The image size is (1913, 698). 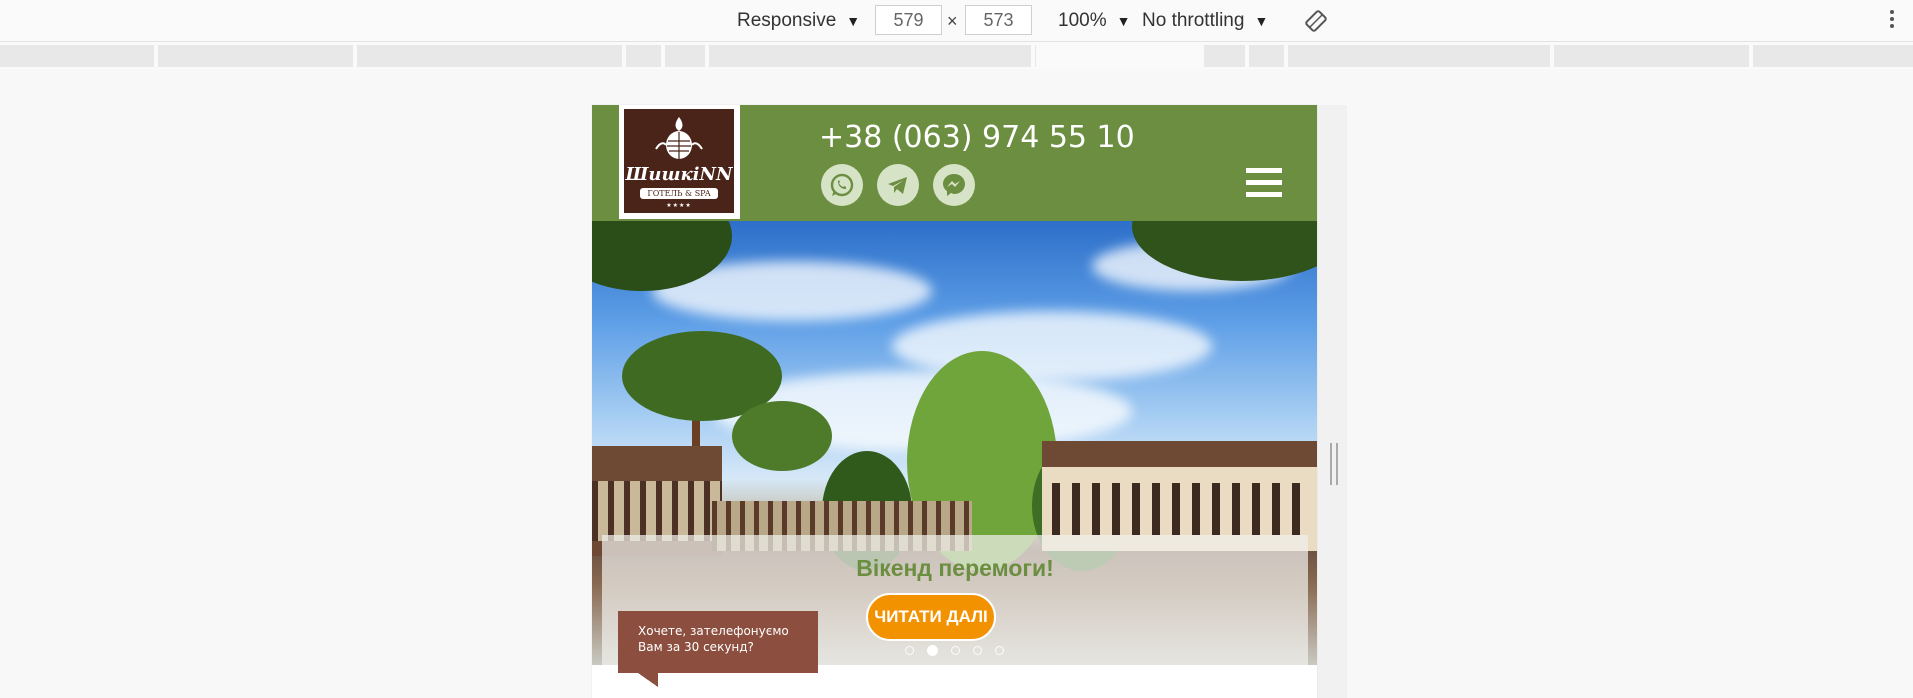 I want to click on more-options-icon, so click(x=1892, y=21).